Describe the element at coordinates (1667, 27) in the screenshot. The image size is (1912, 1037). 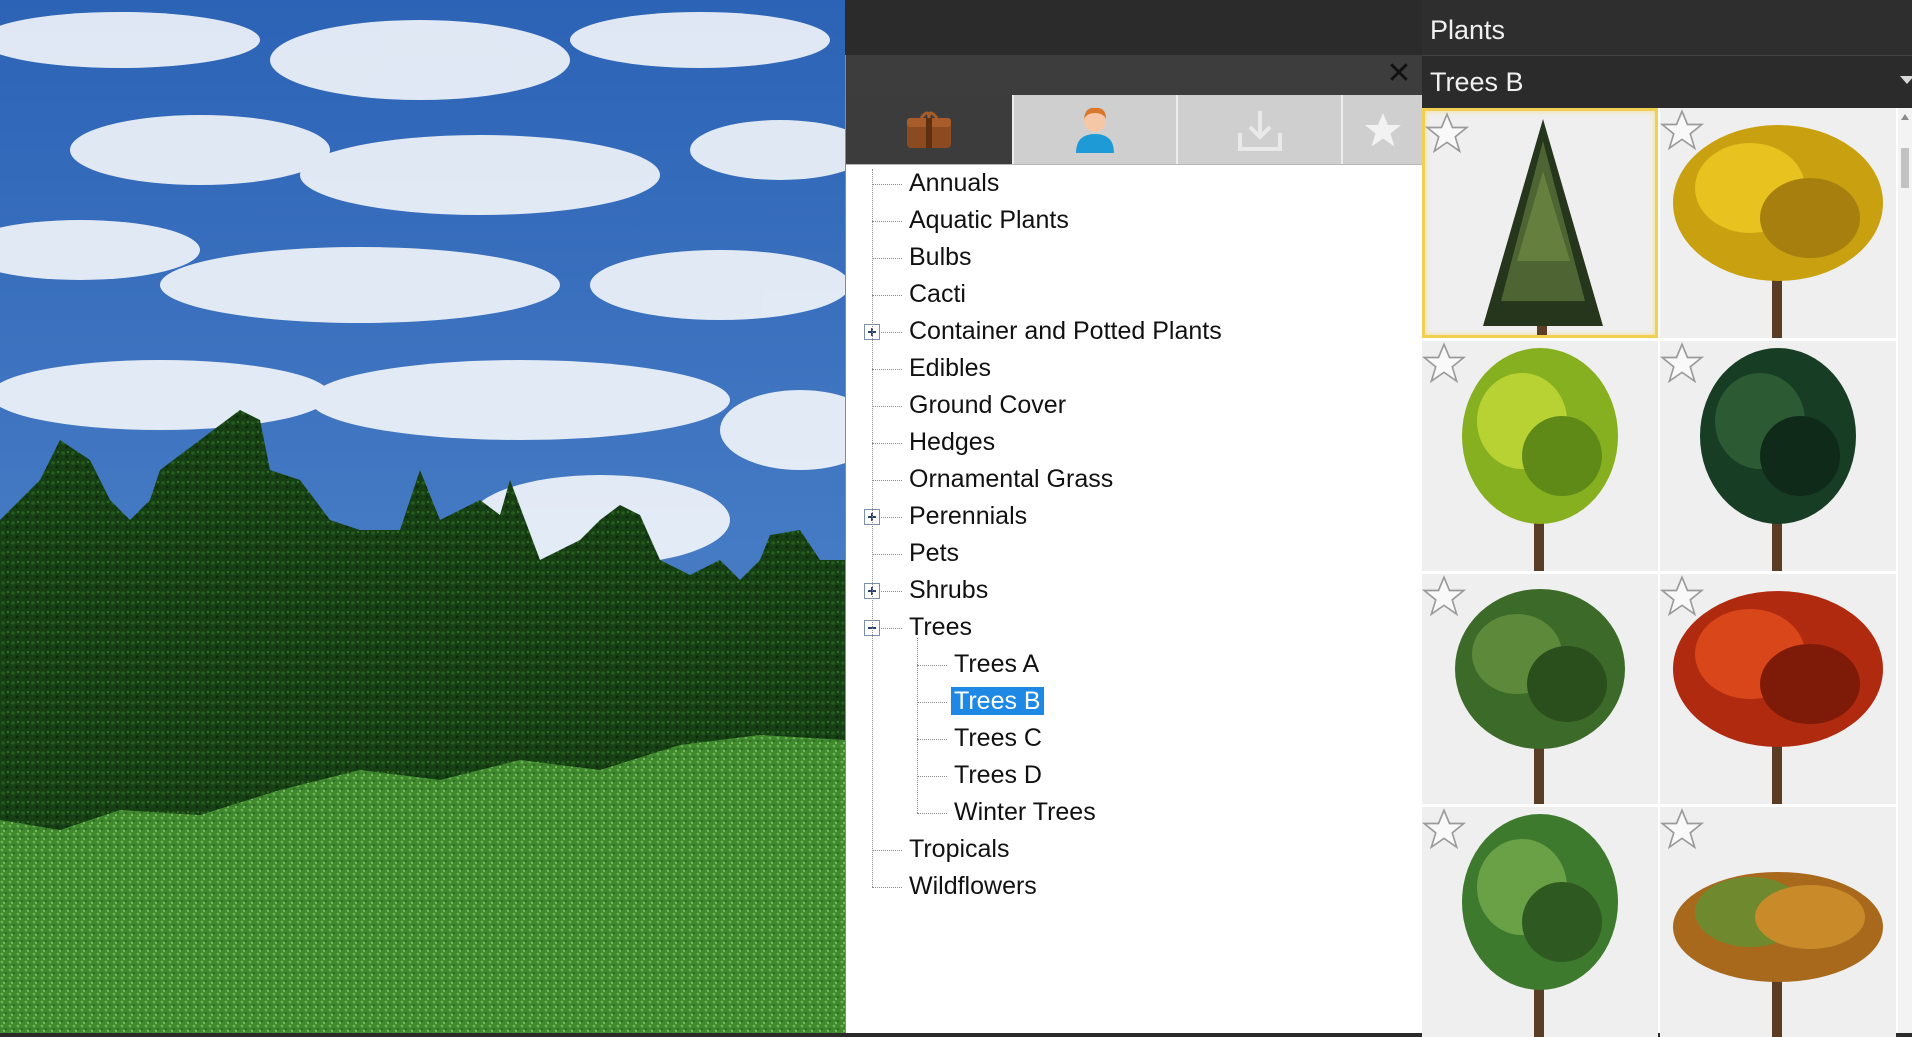
I see `catalog-title: Plants` at that location.